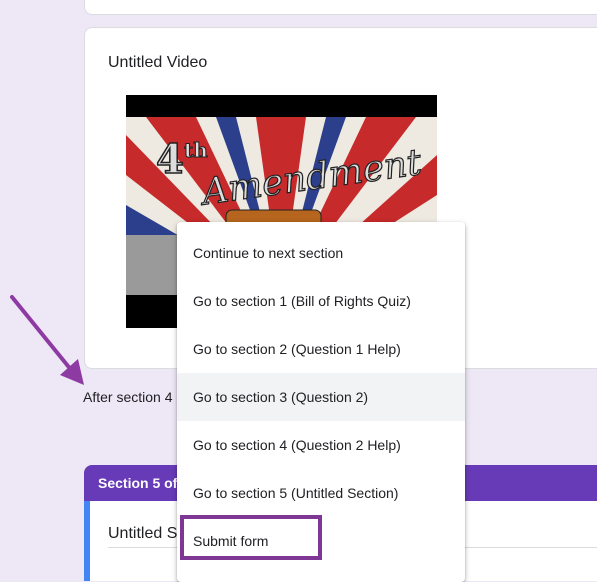 The image size is (597, 582). I want to click on menu-item-label: Go to section 2 (Question 1 Help), so click(297, 349).